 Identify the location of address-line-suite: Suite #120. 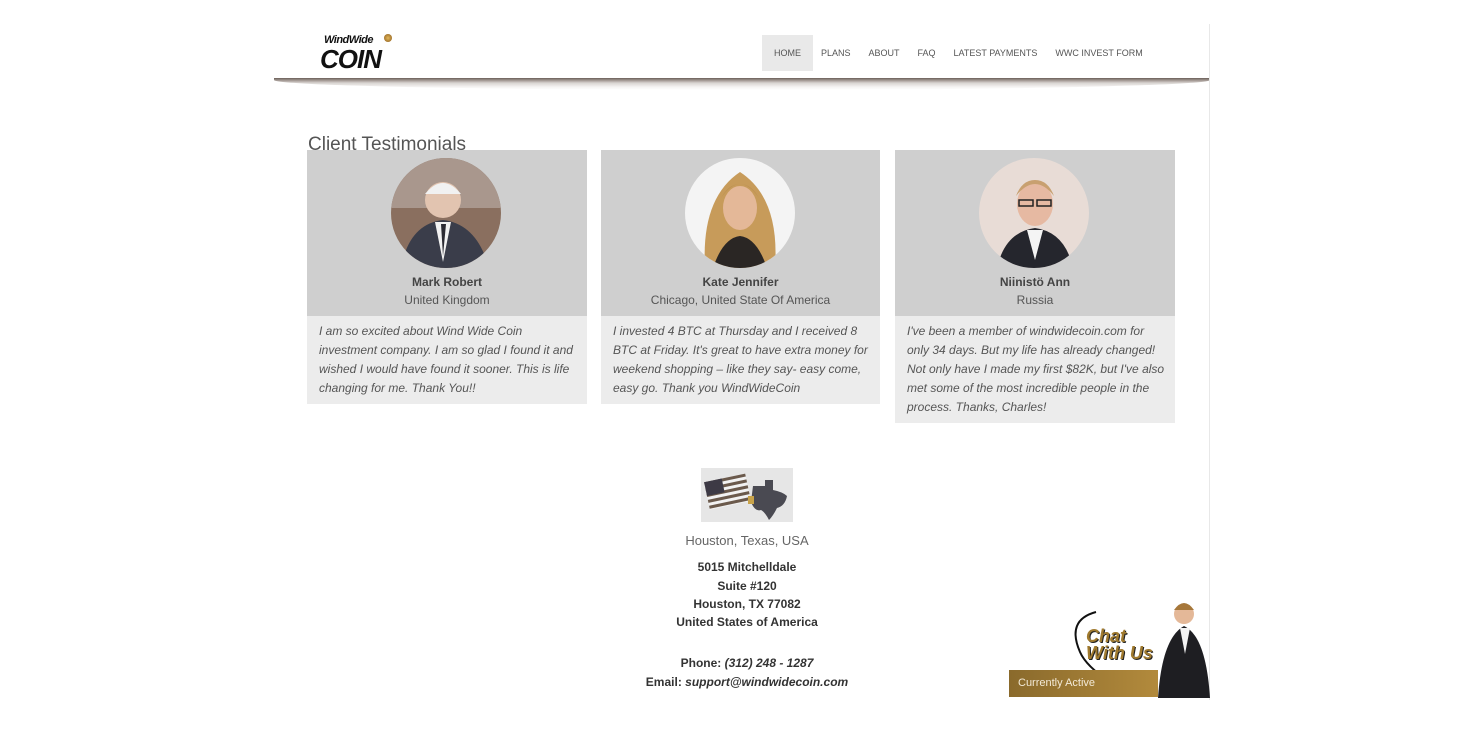
(747, 586).